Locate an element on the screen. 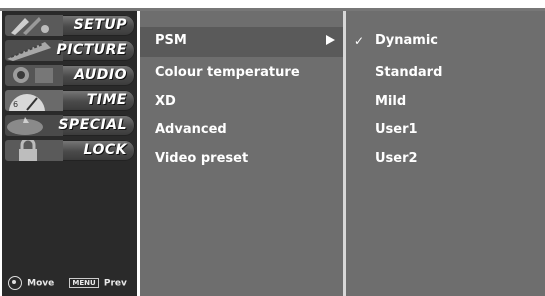  tab-time: 6 TIME is located at coordinates (70, 100).